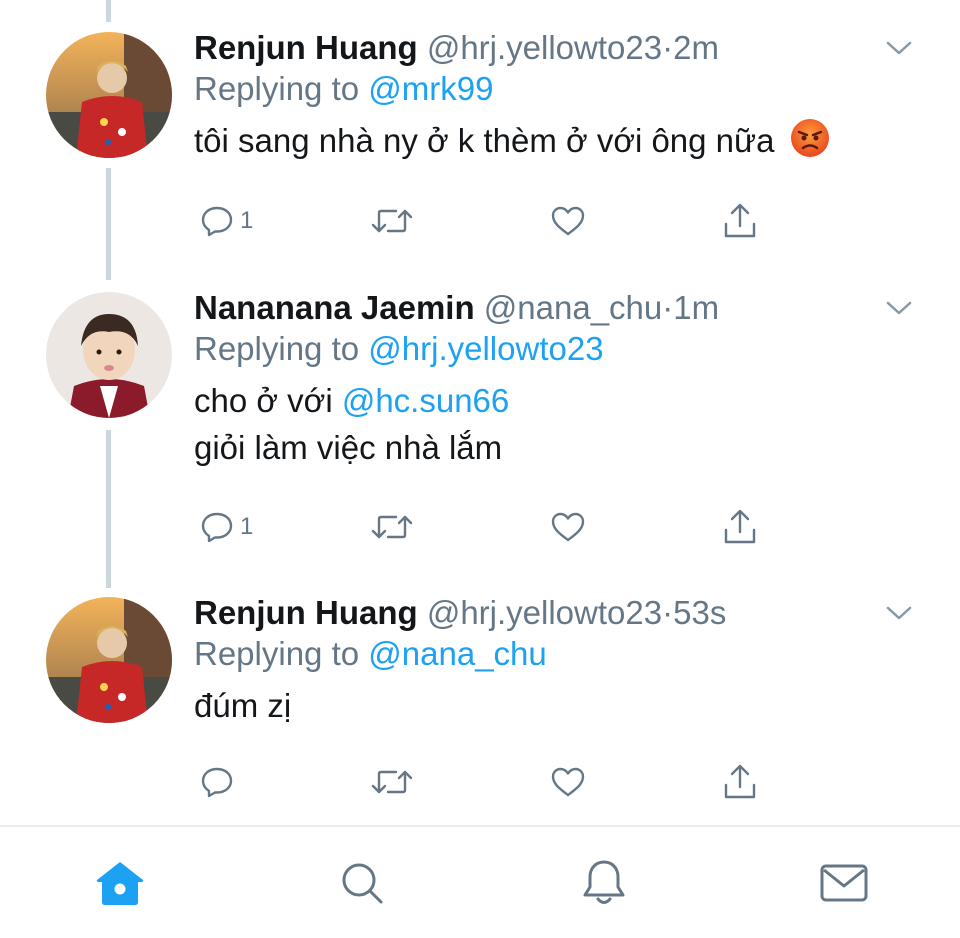  Describe the element at coordinates (557, 89) in the screenshot. I see `replying-to: Replying to @mrk99` at that location.